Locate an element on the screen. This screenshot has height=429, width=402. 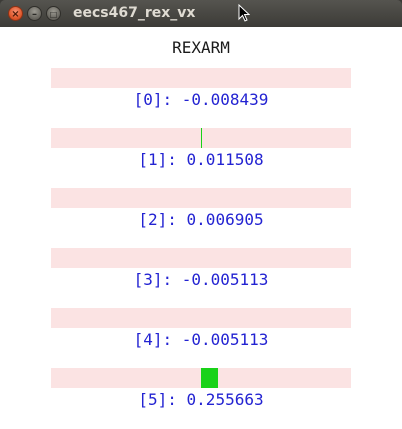
joint-0-label: [0]: -0.008439 is located at coordinates (201, 99).